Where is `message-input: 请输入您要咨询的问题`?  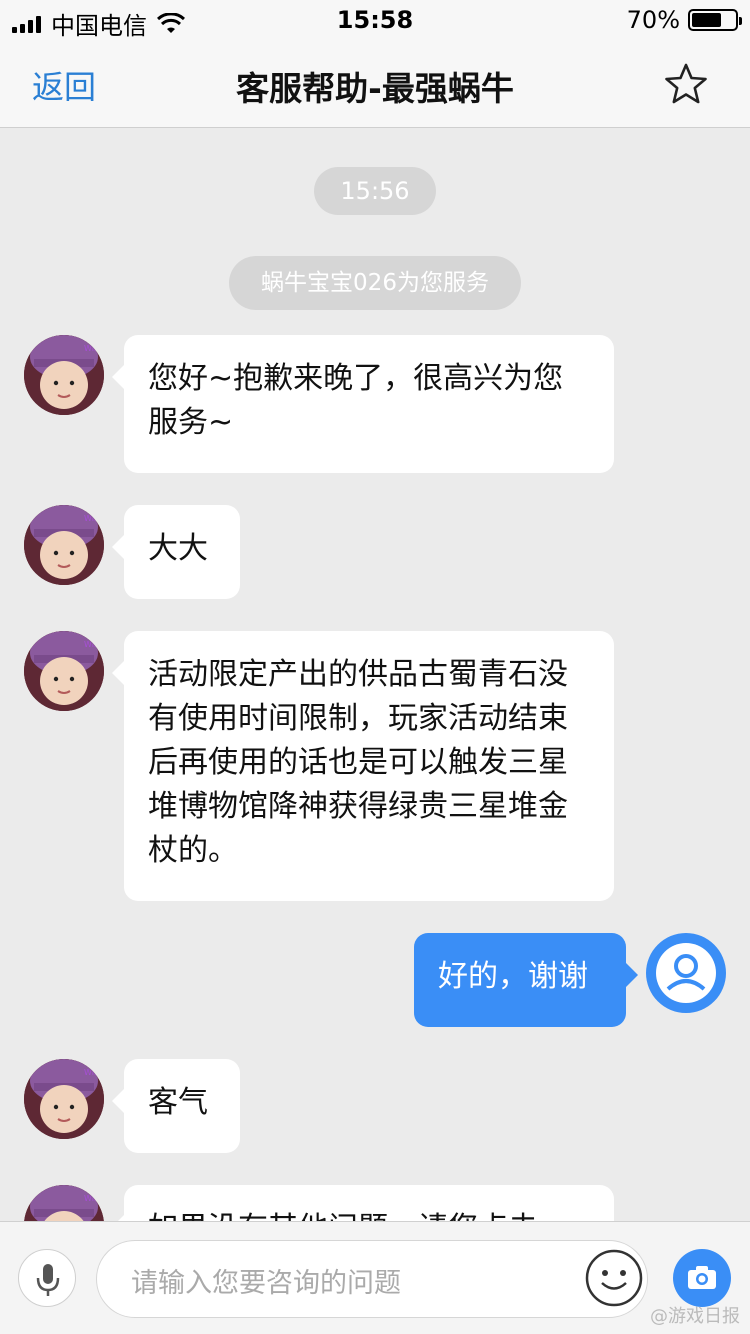 message-input: 请输入您要咨询的问题 is located at coordinates (372, 1279).